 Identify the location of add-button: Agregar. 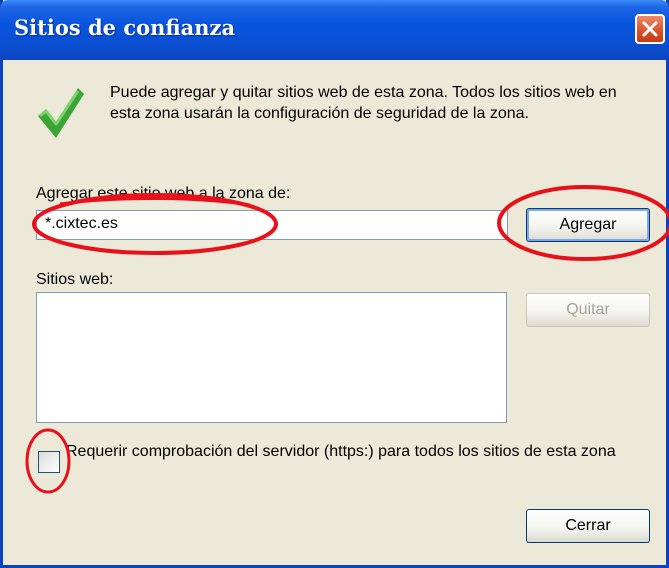
(588, 225).